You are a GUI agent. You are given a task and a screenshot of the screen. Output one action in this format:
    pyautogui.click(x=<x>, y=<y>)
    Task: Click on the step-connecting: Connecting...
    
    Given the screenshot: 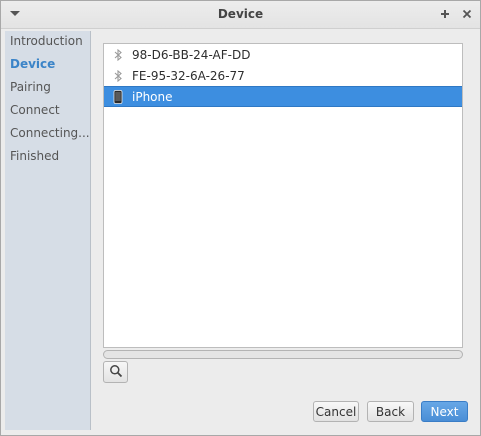 What is the action you would take?
    pyautogui.click(x=50, y=133)
    